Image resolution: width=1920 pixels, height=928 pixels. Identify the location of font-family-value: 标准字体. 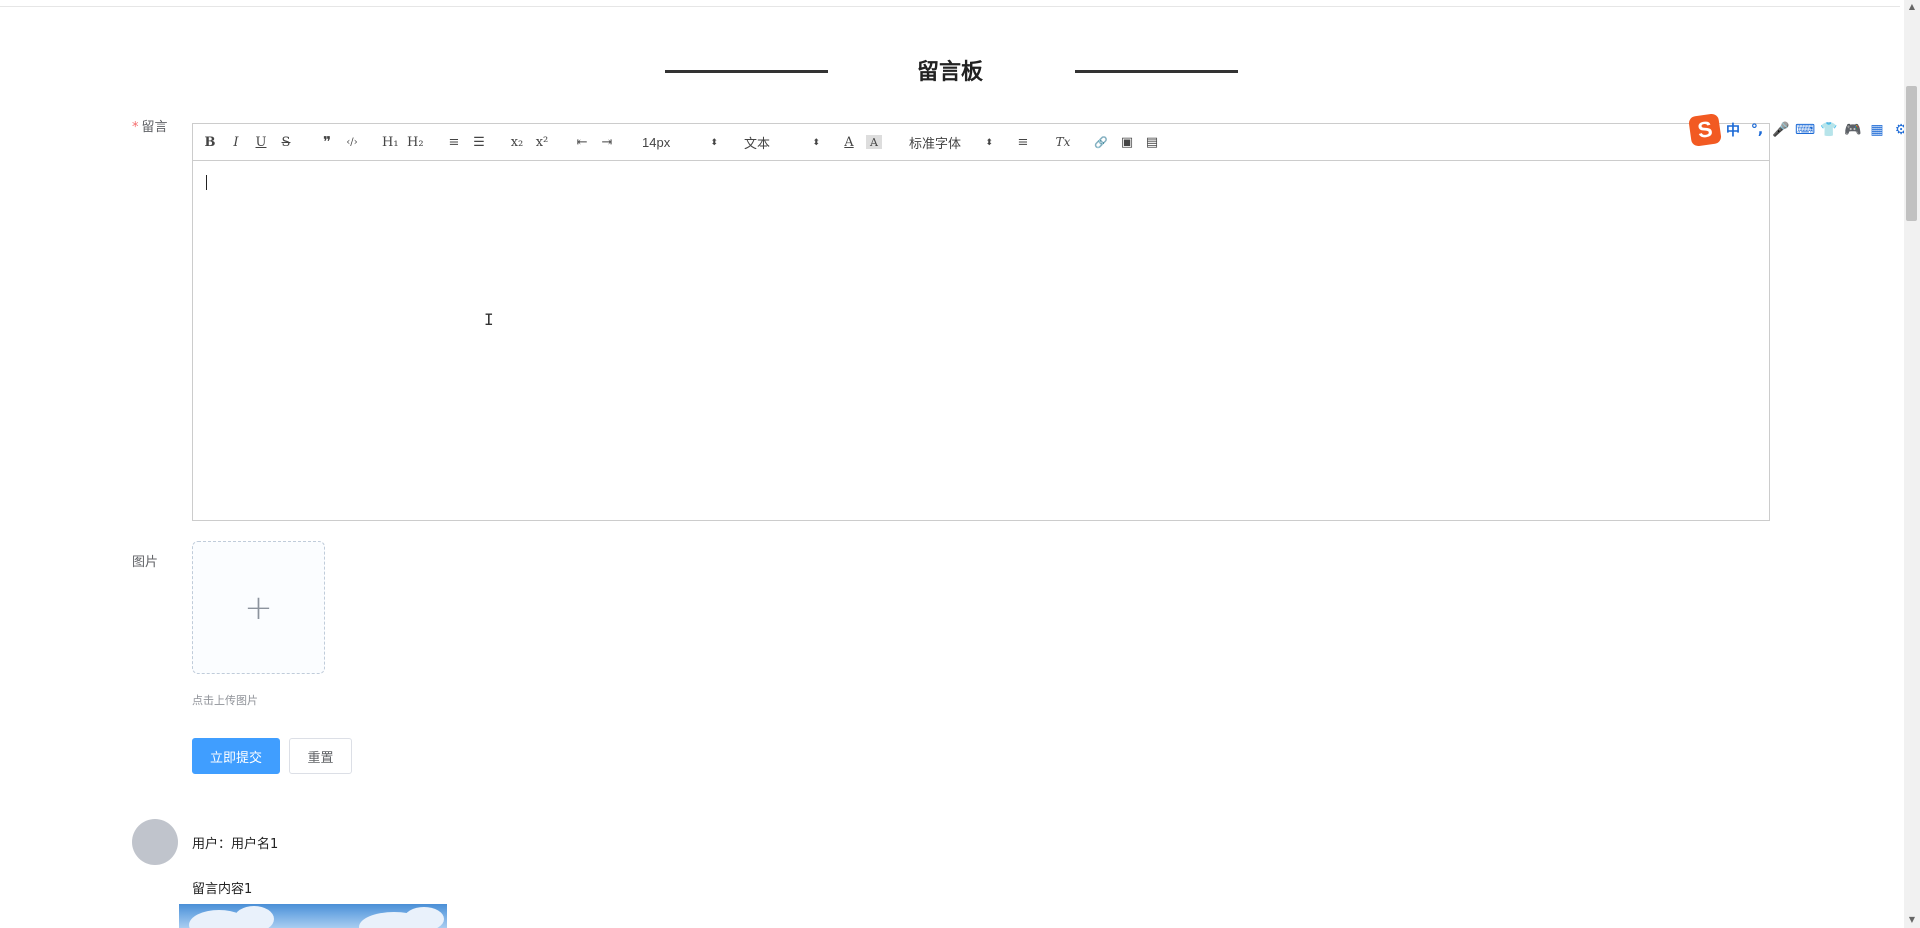
(935, 143).